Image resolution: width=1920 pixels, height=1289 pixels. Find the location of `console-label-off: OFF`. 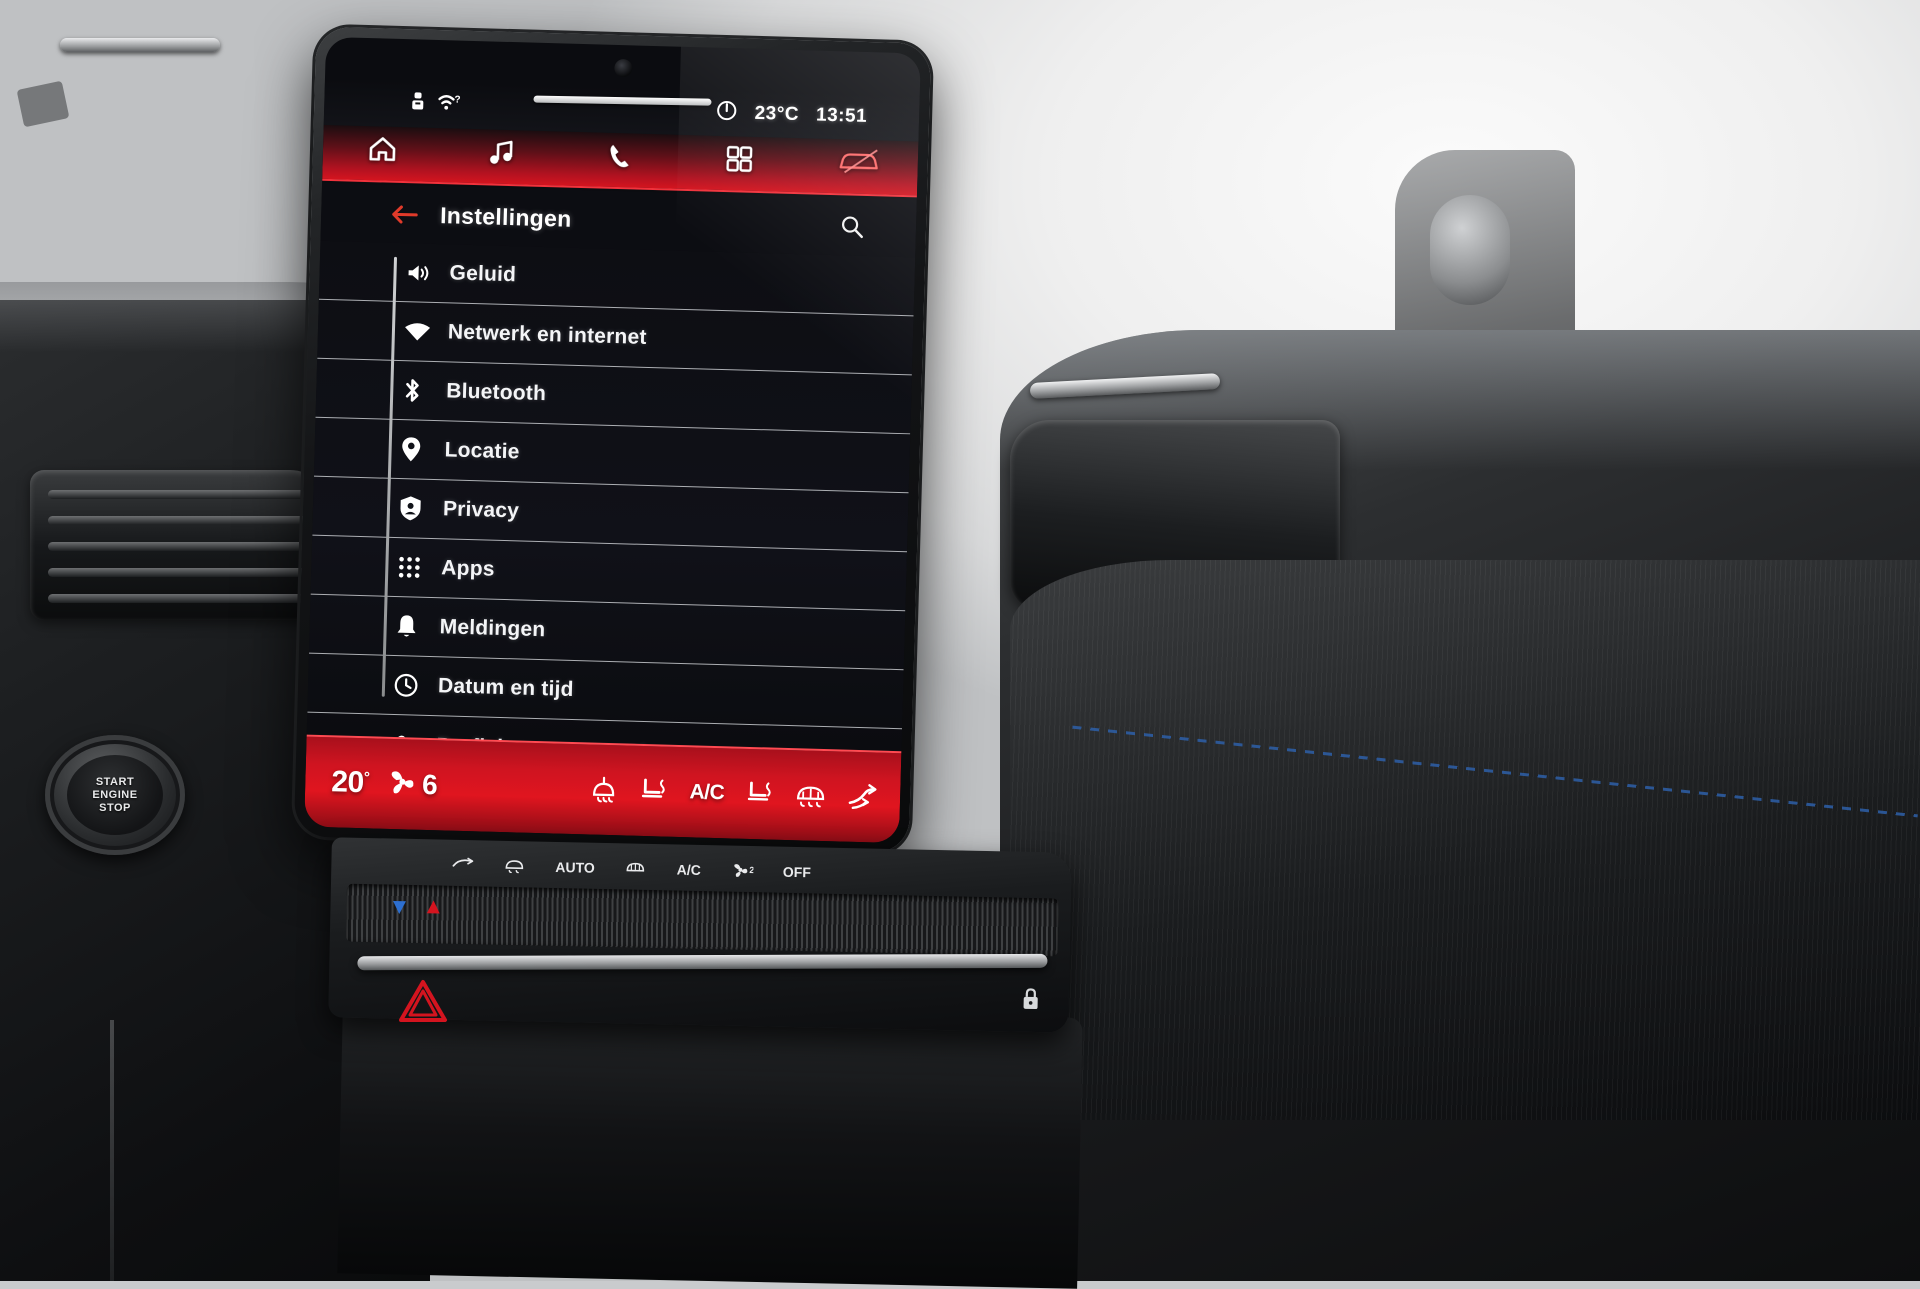

console-label-off: OFF is located at coordinates (797, 872).